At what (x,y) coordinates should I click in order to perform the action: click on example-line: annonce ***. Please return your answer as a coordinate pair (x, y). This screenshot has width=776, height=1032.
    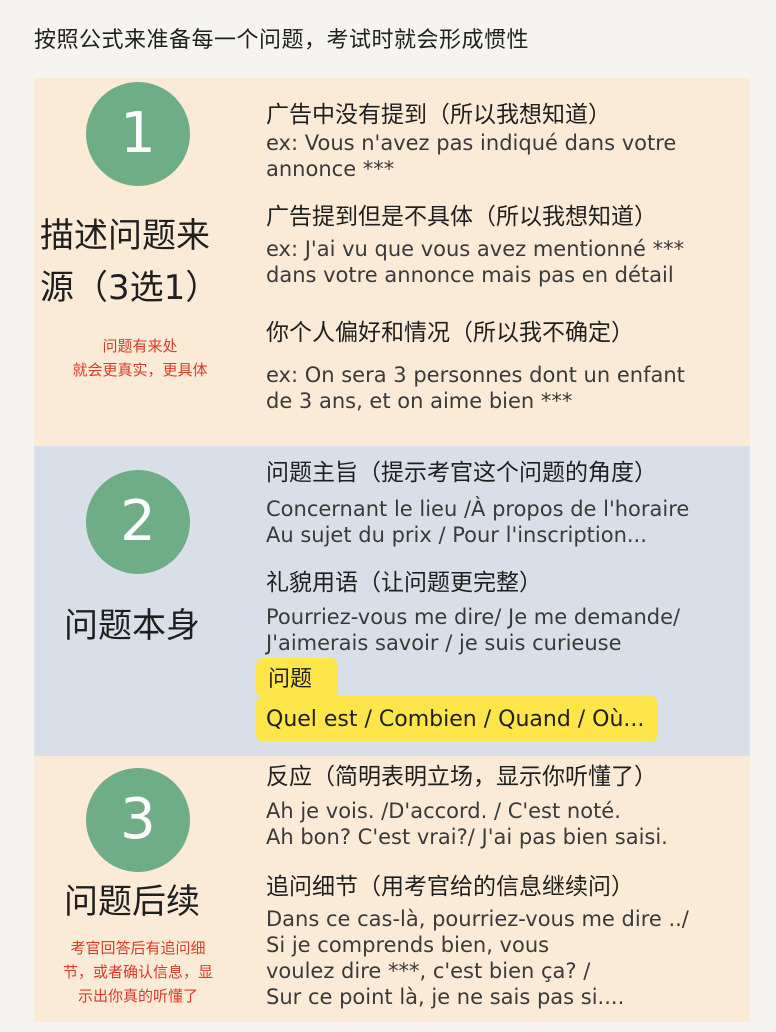
    Looking at the image, I should click on (330, 169).